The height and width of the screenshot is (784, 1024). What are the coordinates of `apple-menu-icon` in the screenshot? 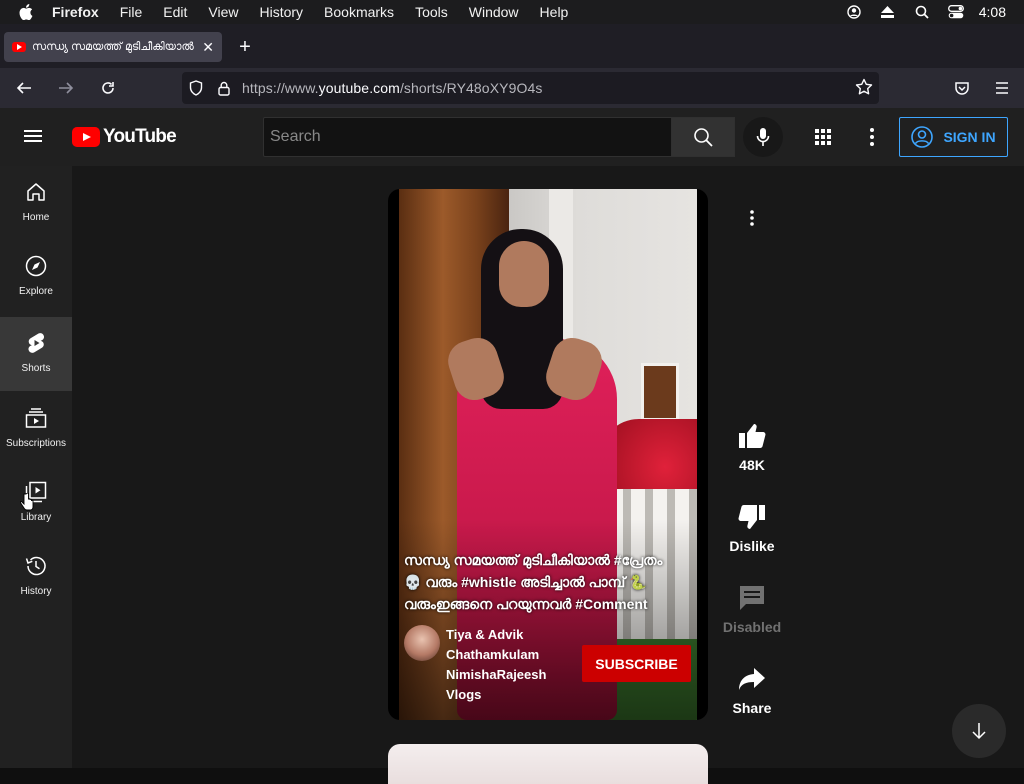 It's located at (26, 12).